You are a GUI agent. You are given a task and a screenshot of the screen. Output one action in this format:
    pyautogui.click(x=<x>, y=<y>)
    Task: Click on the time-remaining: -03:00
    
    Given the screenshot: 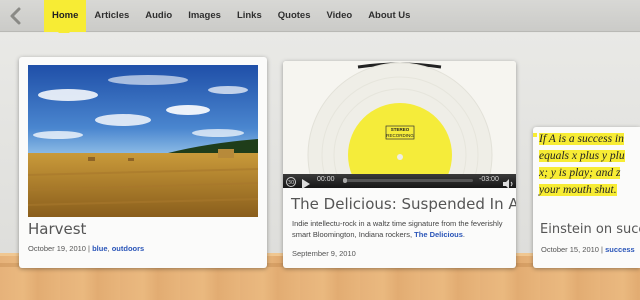 What is the action you would take?
    pyautogui.click(x=489, y=179)
    